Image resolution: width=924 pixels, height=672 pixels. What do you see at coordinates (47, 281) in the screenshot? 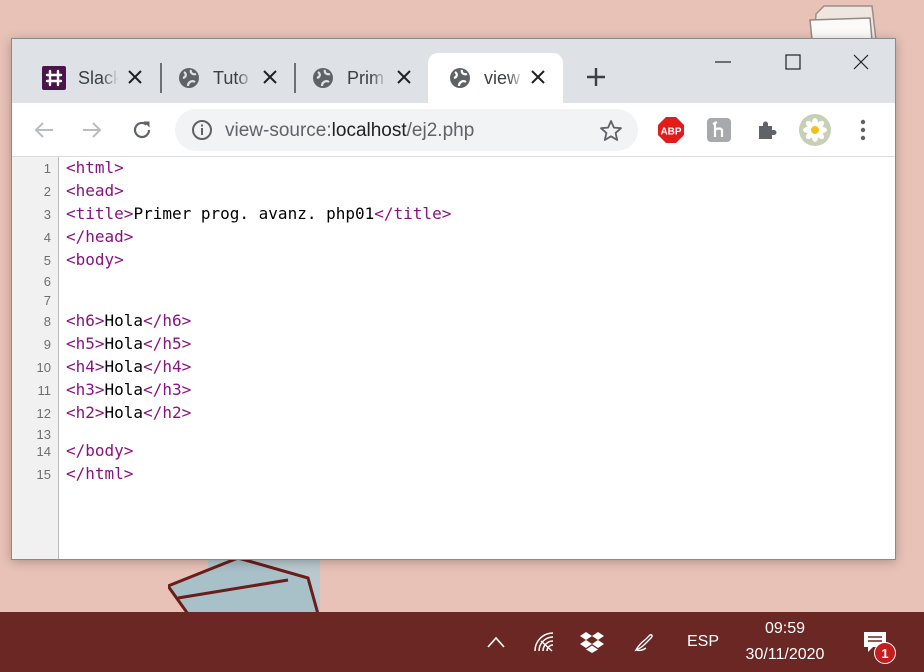
I see `line-number: 6` at bounding box center [47, 281].